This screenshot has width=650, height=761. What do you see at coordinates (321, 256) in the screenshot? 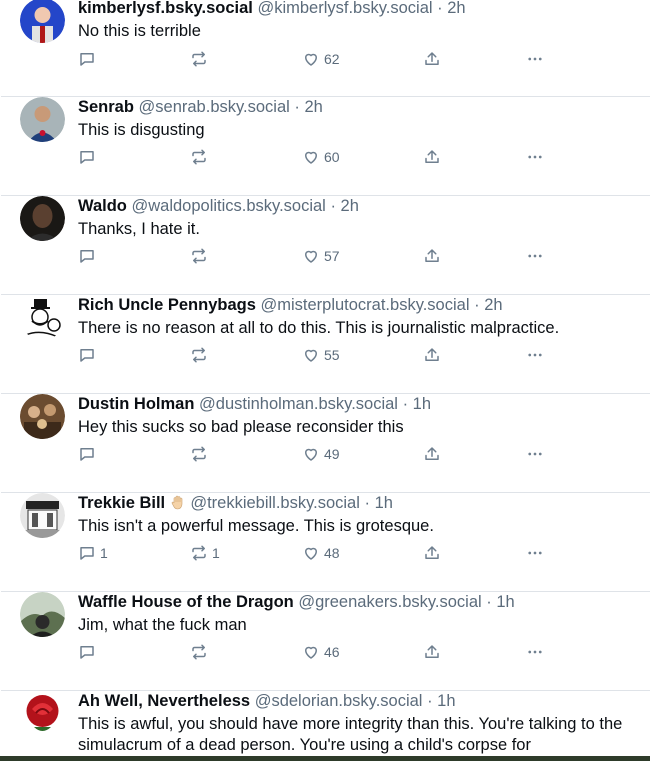
I see `like-button: 57` at bounding box center [321, 256].